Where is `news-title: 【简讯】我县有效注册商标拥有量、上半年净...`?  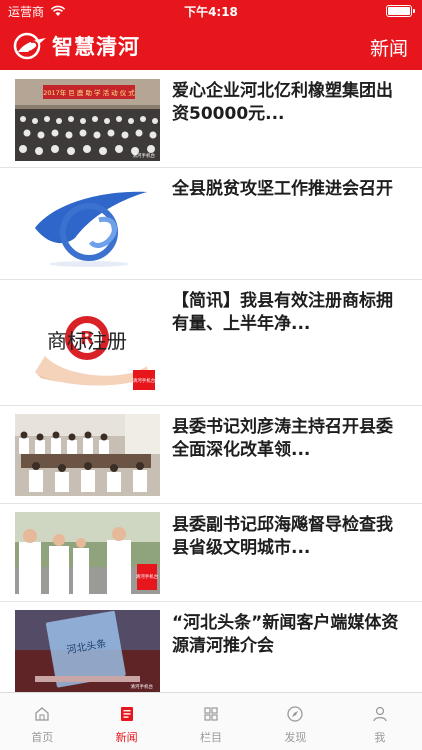 news-title: 【简讯】我县有效注册商标拥有量、上半年净... is located at coordinates (282, 312).